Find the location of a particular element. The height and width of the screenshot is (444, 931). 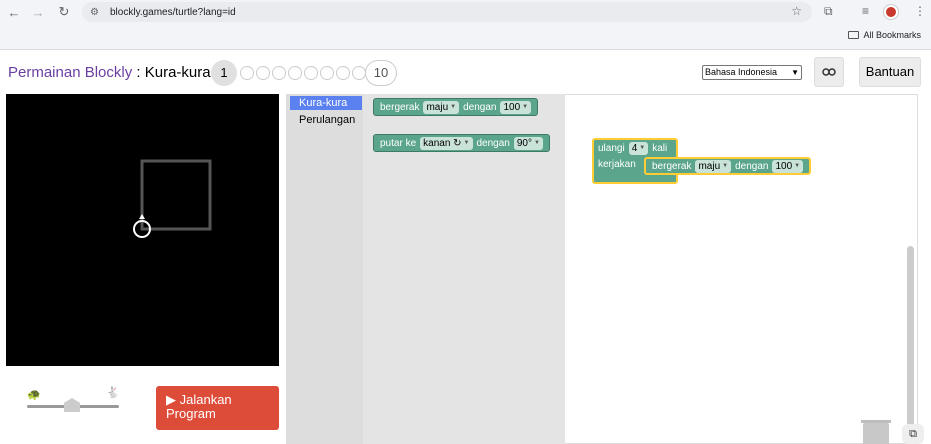

games-home-link: Permainan Blockly is located at coordinates (70, 72).